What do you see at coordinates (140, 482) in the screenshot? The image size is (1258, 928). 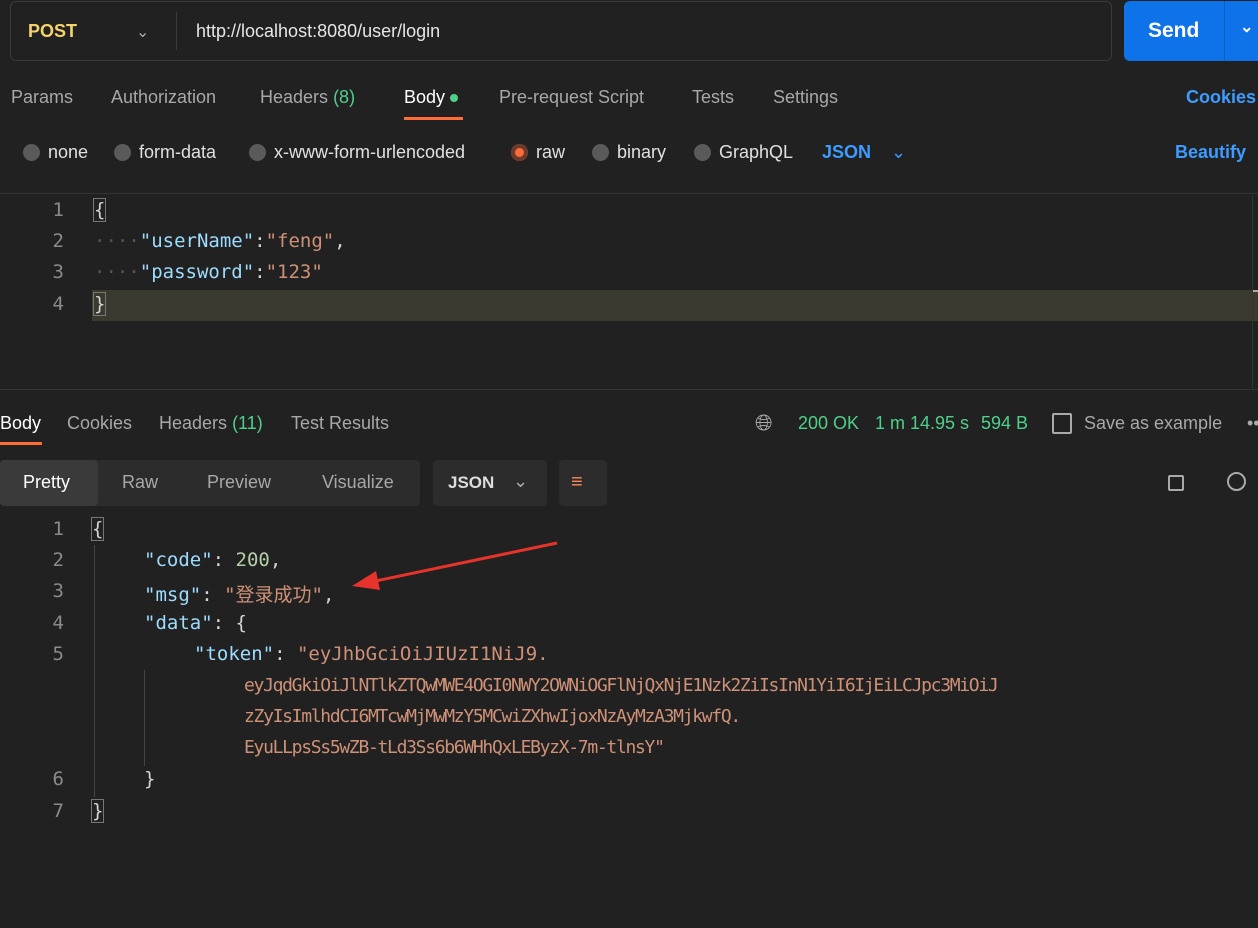 I see `view-raw: Raw` at bounding box center [140, 482].